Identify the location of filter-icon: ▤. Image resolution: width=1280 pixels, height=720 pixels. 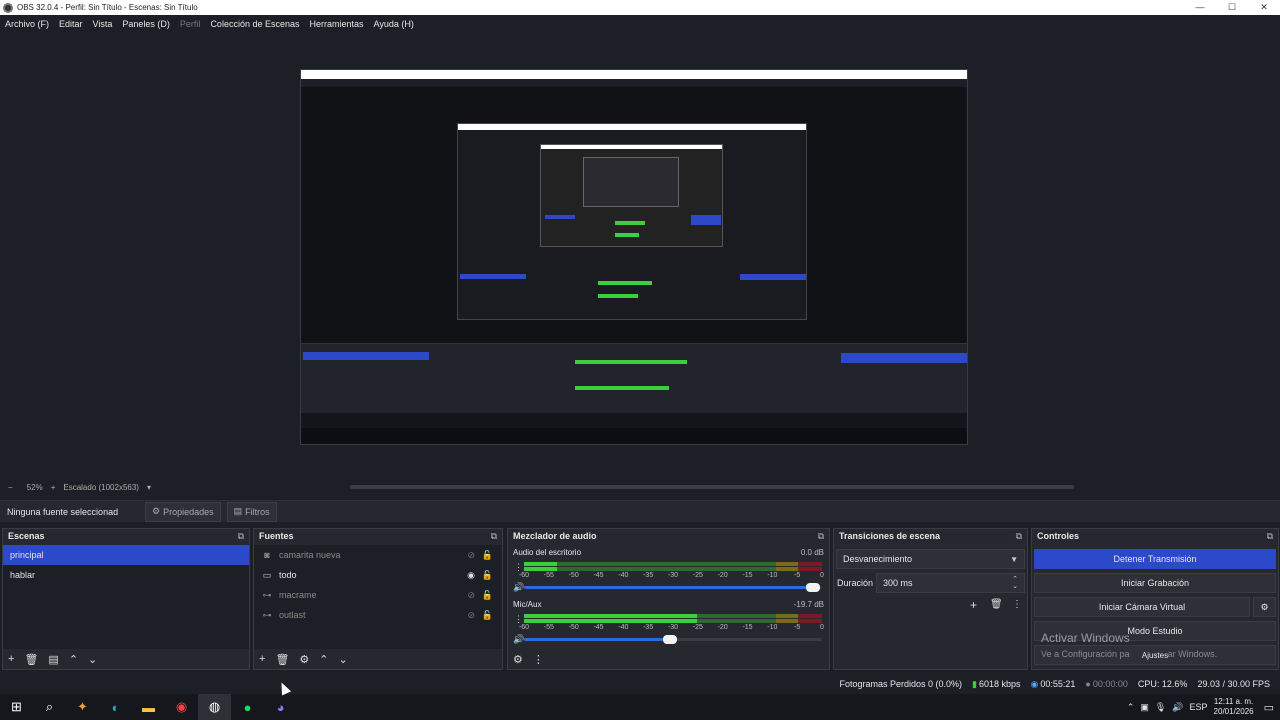
(53, 659).